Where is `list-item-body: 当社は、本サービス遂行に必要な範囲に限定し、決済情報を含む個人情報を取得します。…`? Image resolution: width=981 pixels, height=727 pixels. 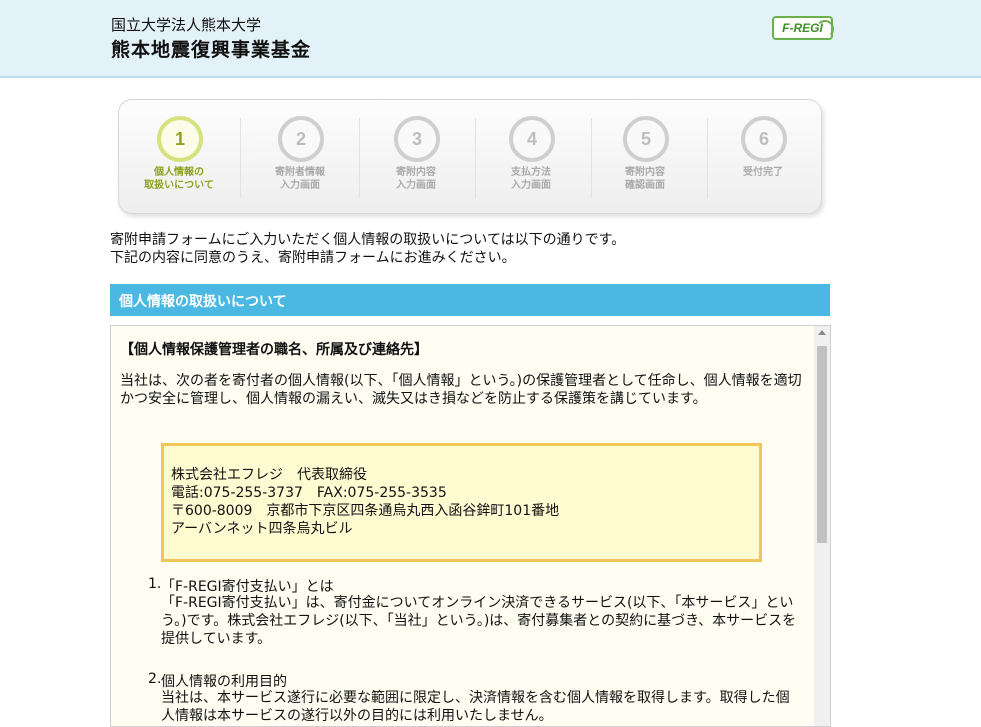 list-item-body: 当社は、本サービス遂行に必要な範囲に限定し、決済情報を含む個人情報を取得します。… is located at coordinates (475, 707).